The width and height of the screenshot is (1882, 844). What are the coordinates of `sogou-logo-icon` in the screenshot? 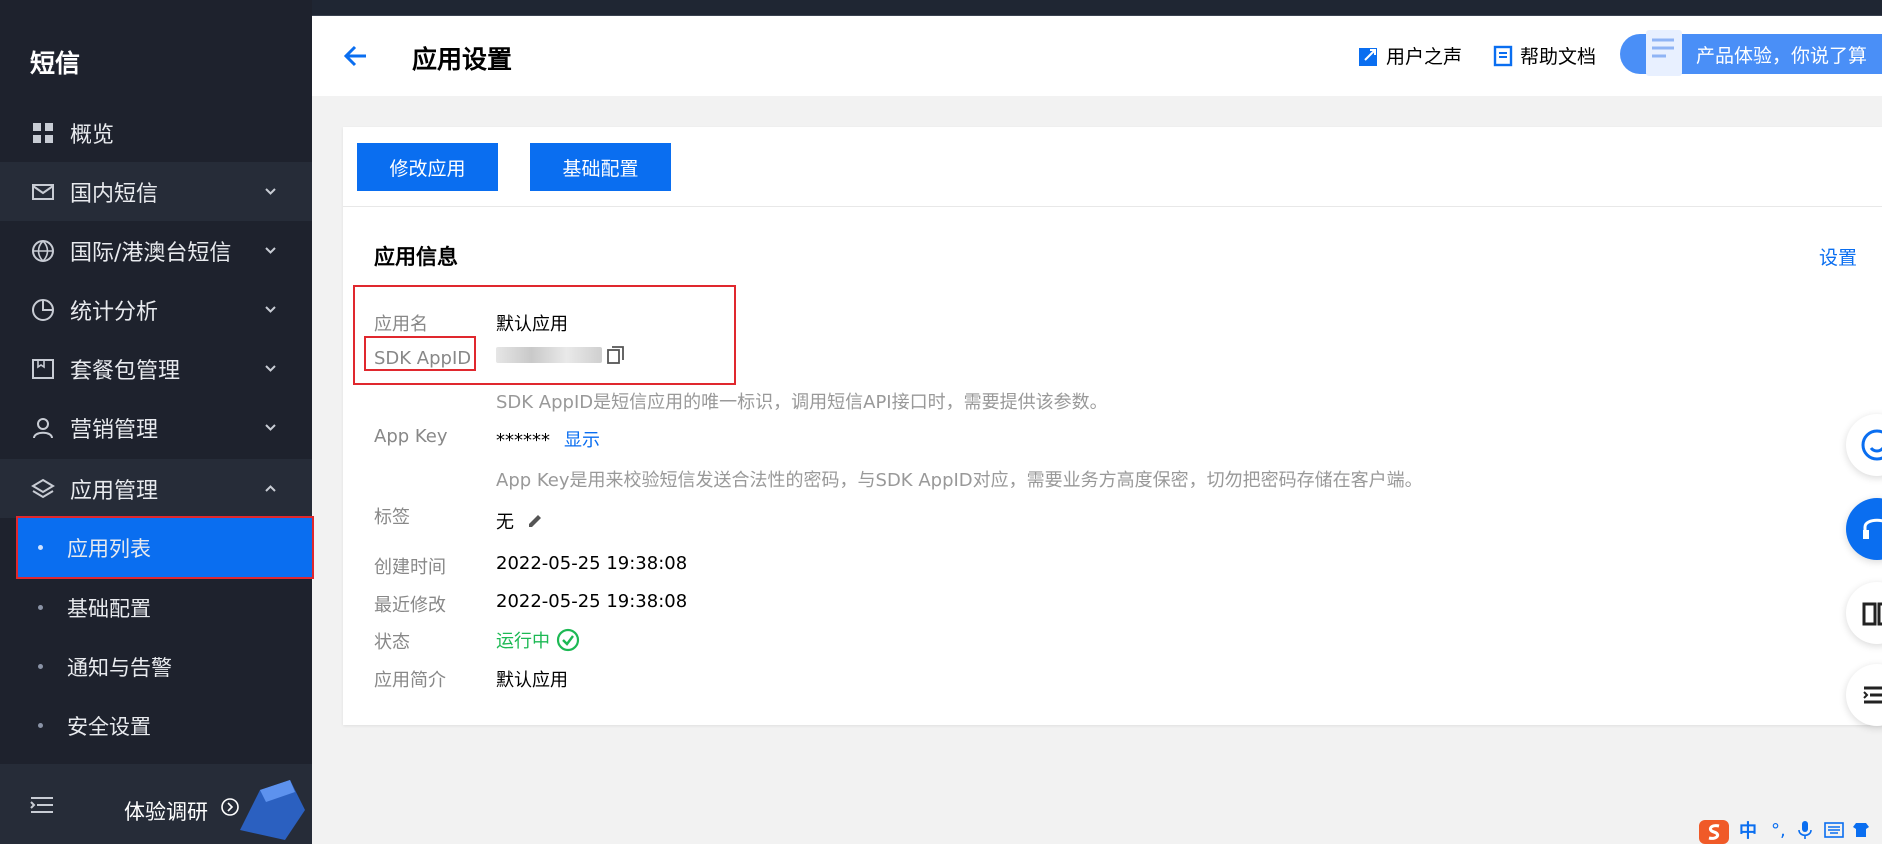 It's located at (1714, 832).